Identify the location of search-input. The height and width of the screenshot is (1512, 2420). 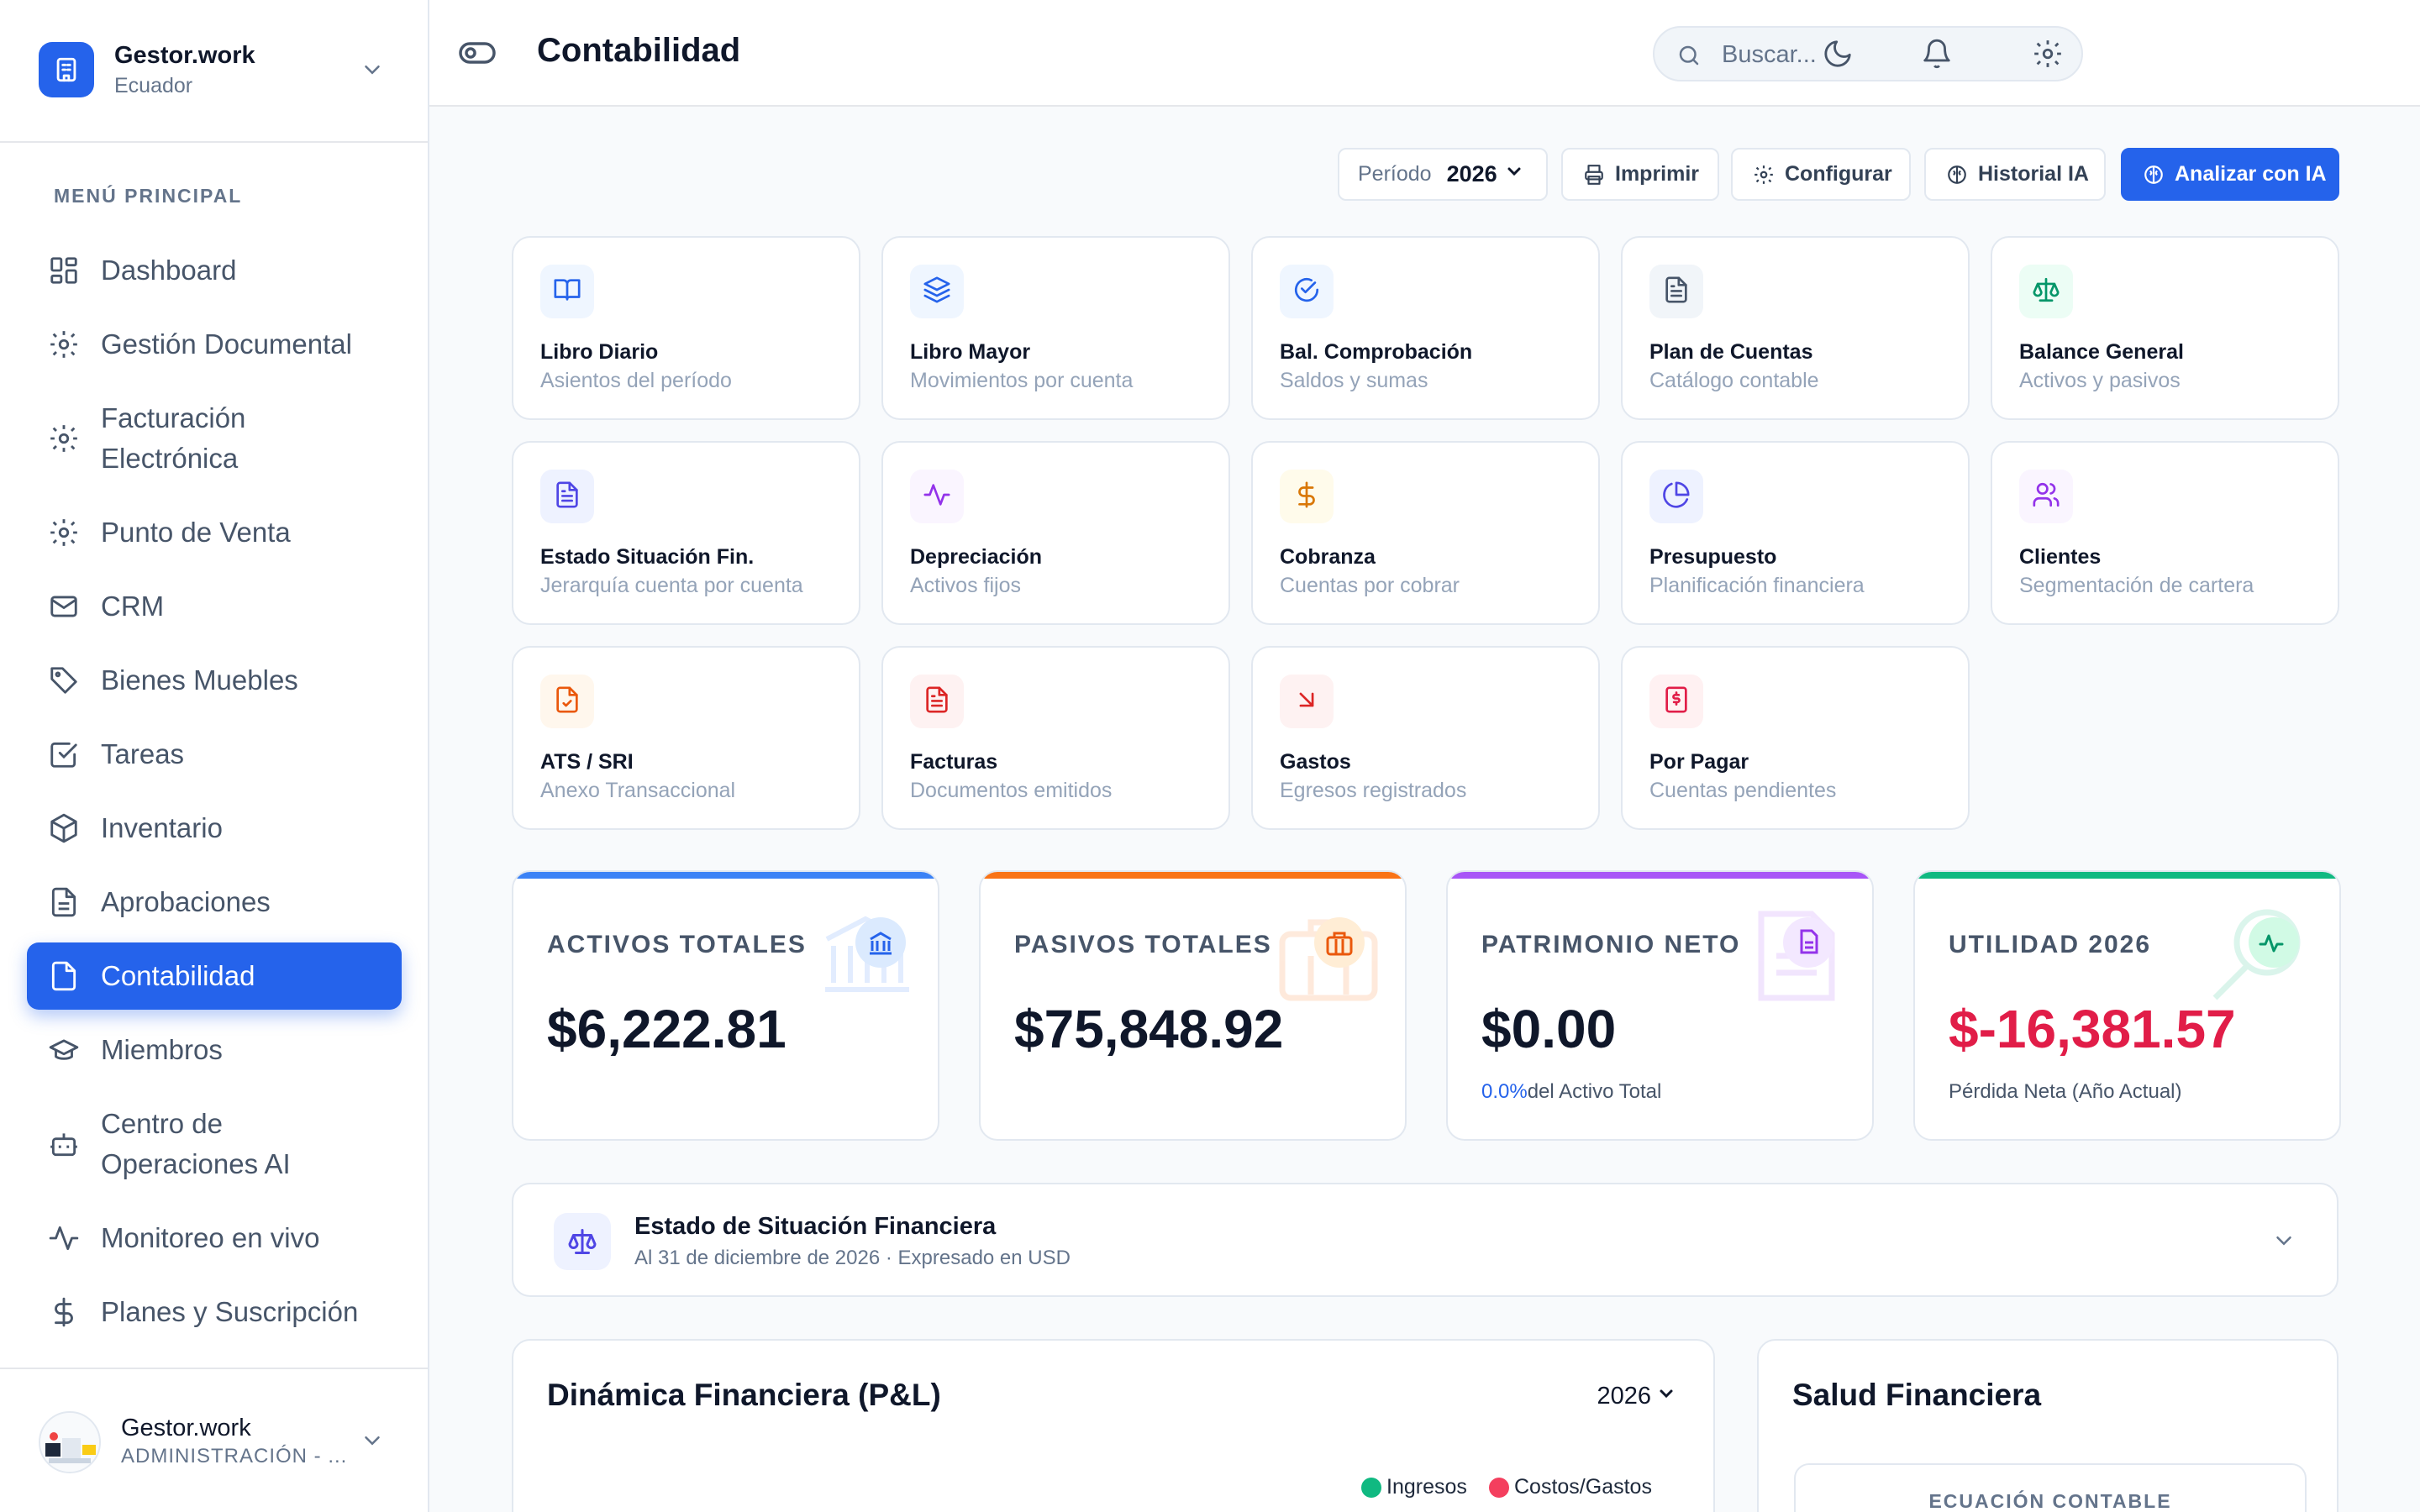
(1894, 54).